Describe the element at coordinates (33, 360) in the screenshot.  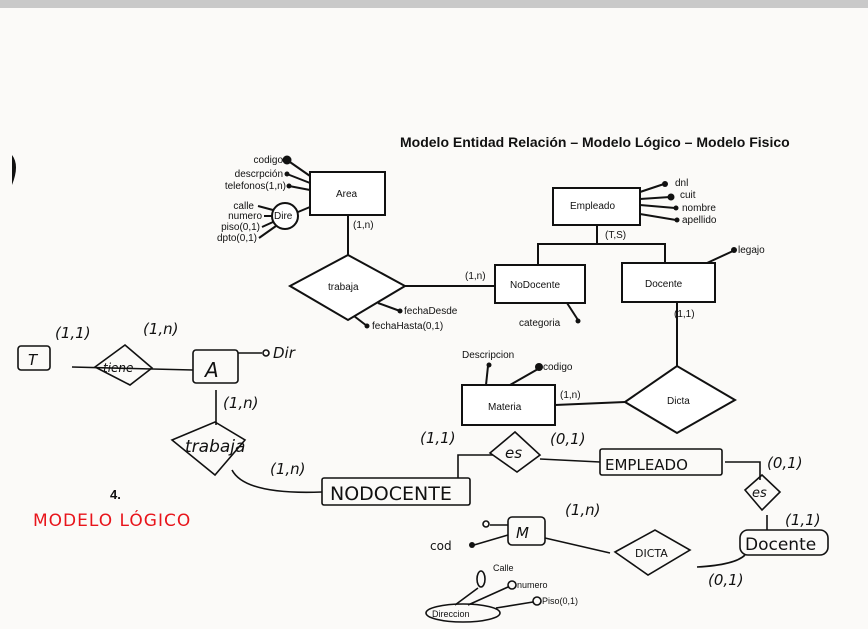
I see `svg-text: T` at that location.